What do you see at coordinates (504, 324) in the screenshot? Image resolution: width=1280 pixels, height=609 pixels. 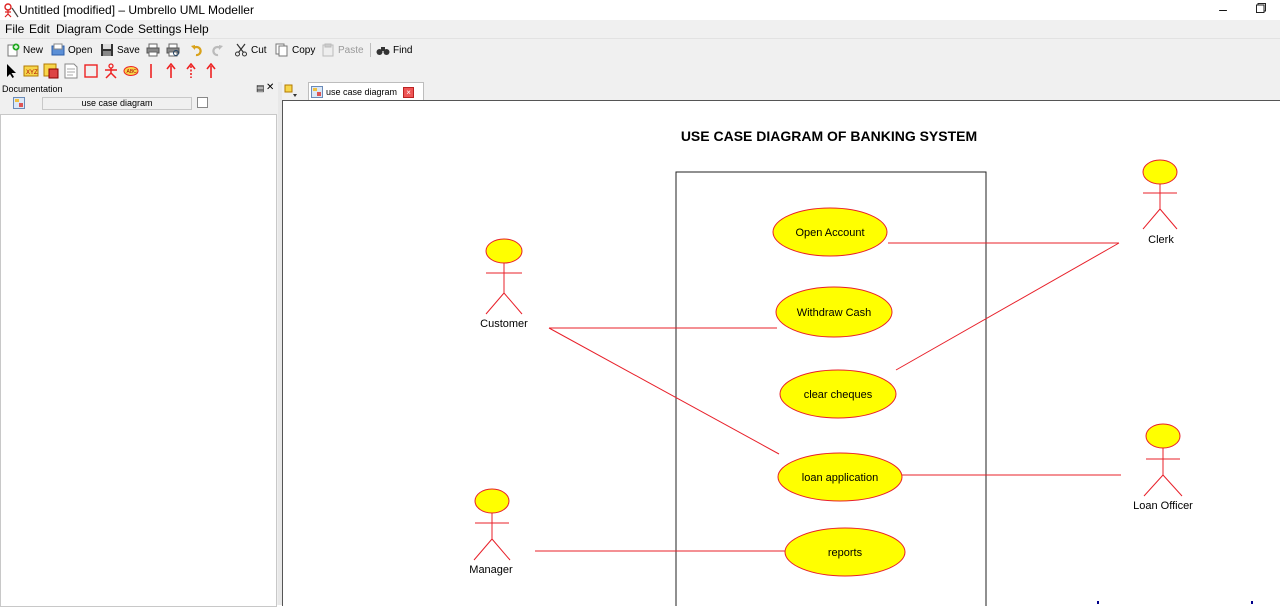 I see `actor-label: Customer` at bounding box center [504, 324].